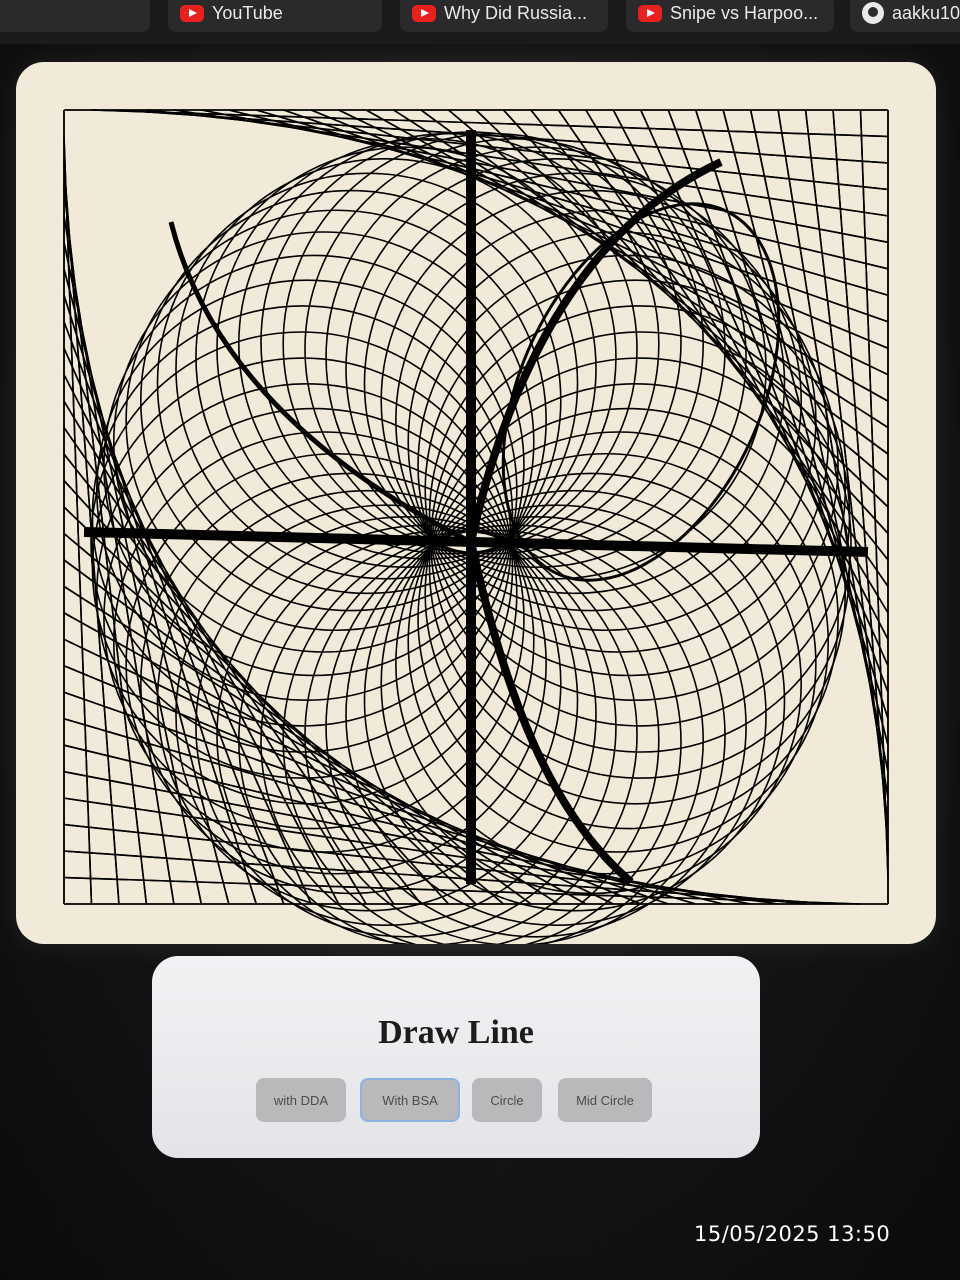  I want to click on circle-button: Circle, so click(507, 1100).